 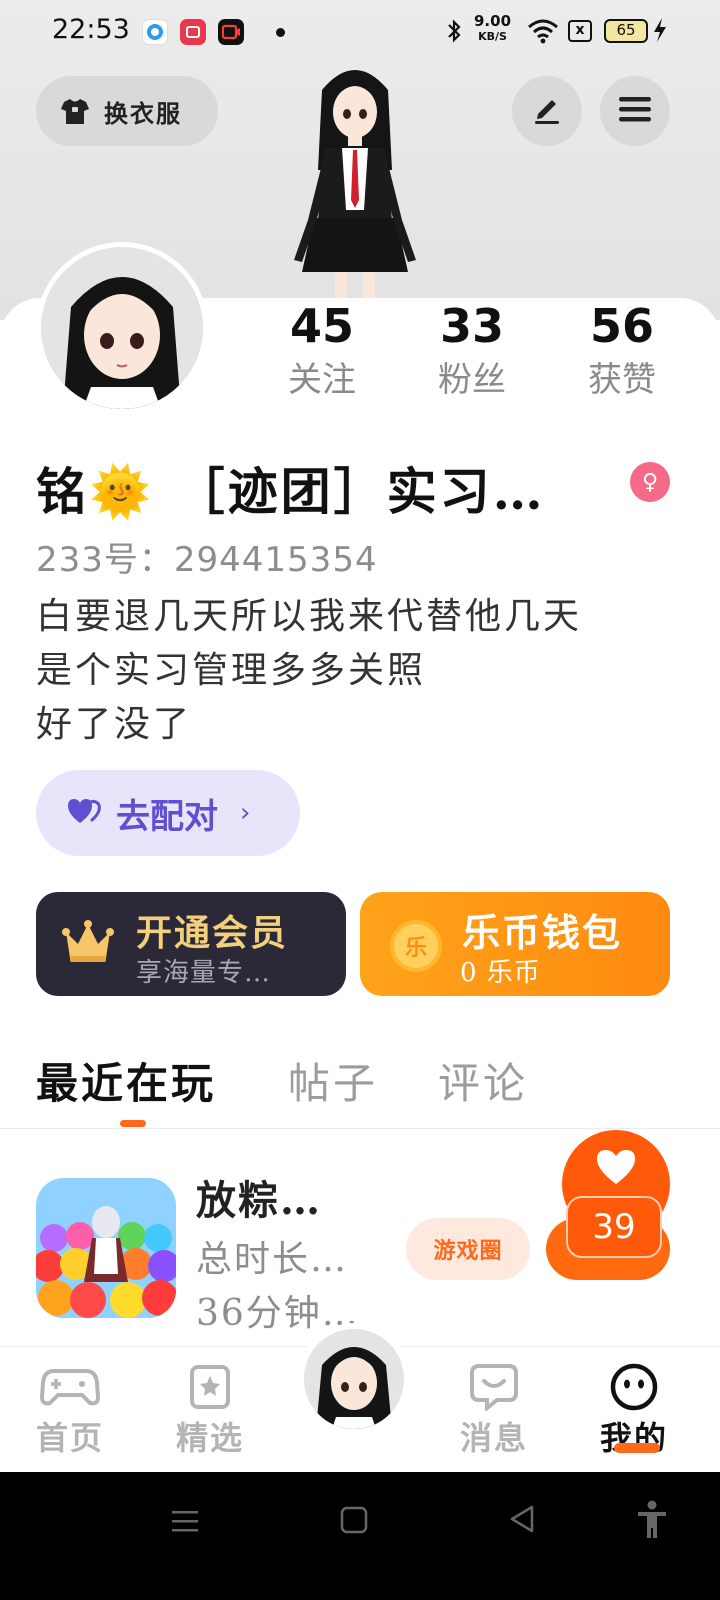 I want to click on vip-title: 开通会员, so click(x=212, y=933).